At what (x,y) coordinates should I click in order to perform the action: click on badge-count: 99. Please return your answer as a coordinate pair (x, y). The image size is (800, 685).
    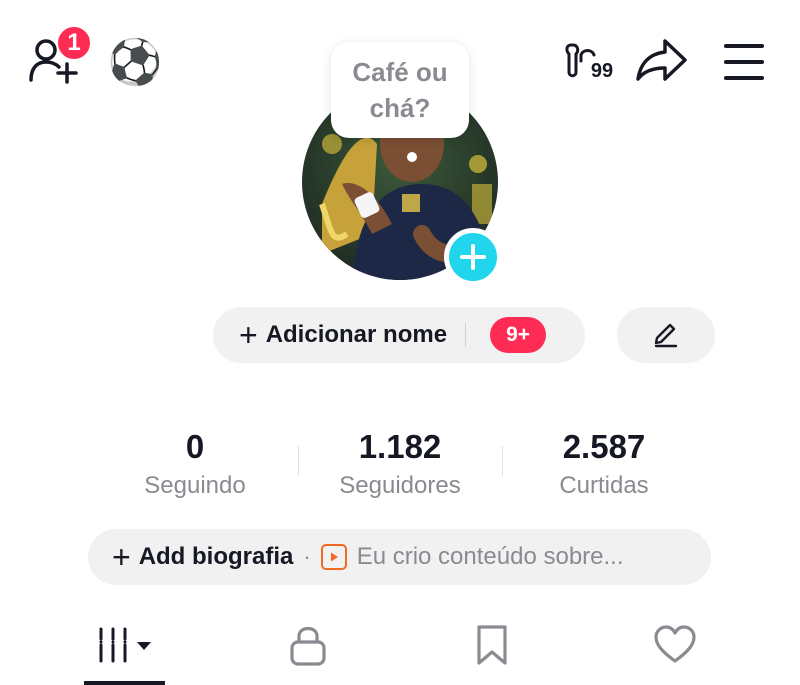
    Looking at the image, I should click on (602, 70).